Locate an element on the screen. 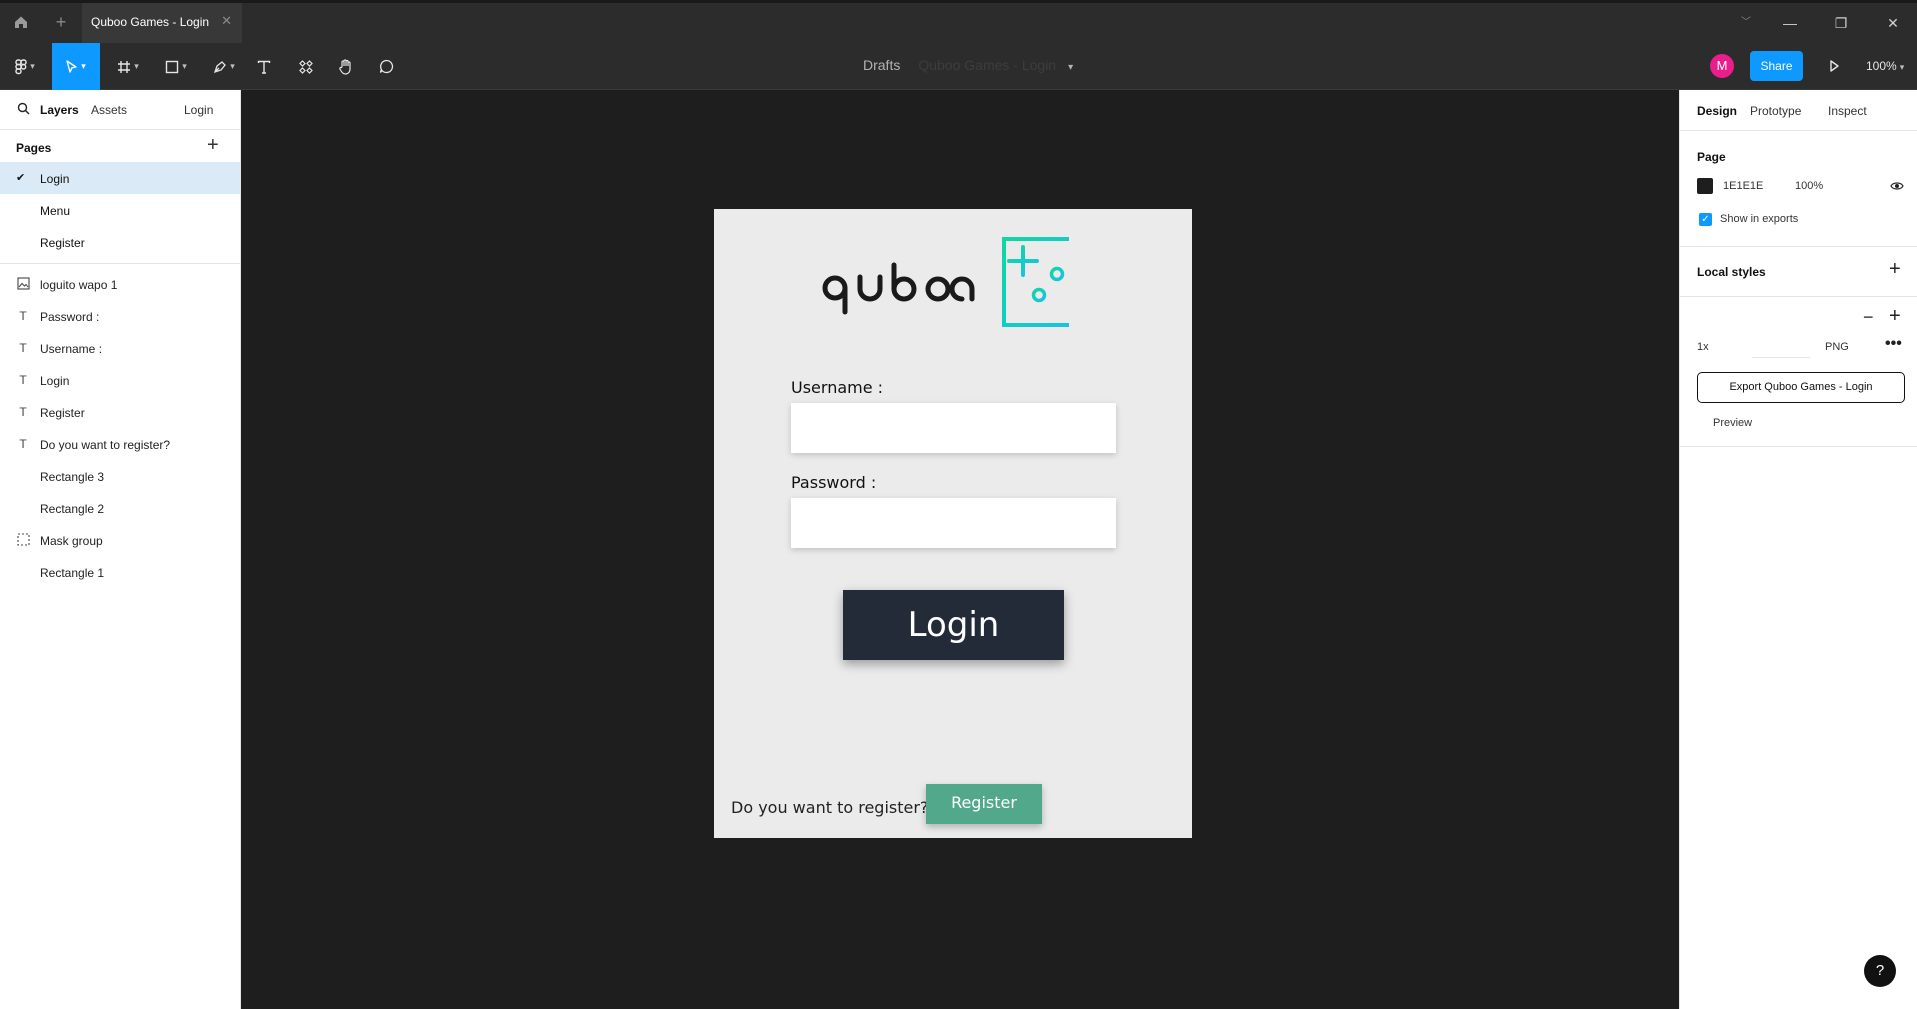  cursor-icon is located at coordinates (71, 66).